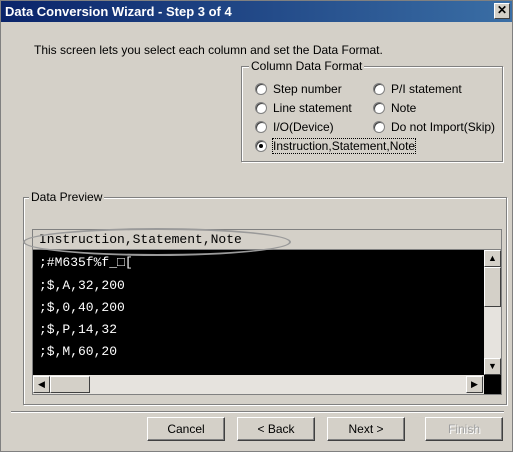 The width and height of the screenshot is (513, 452). Describe the element at coordinates (78, 329) in the screenshot. I see `preview-row: ;$,P,14,32` at that location.